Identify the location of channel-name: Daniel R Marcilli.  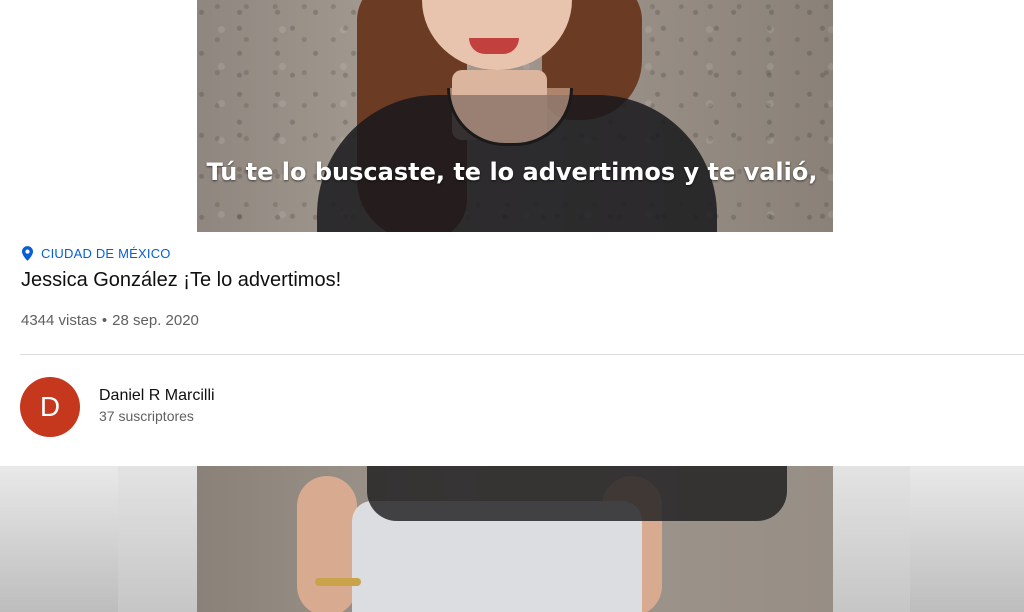
(157, 396).